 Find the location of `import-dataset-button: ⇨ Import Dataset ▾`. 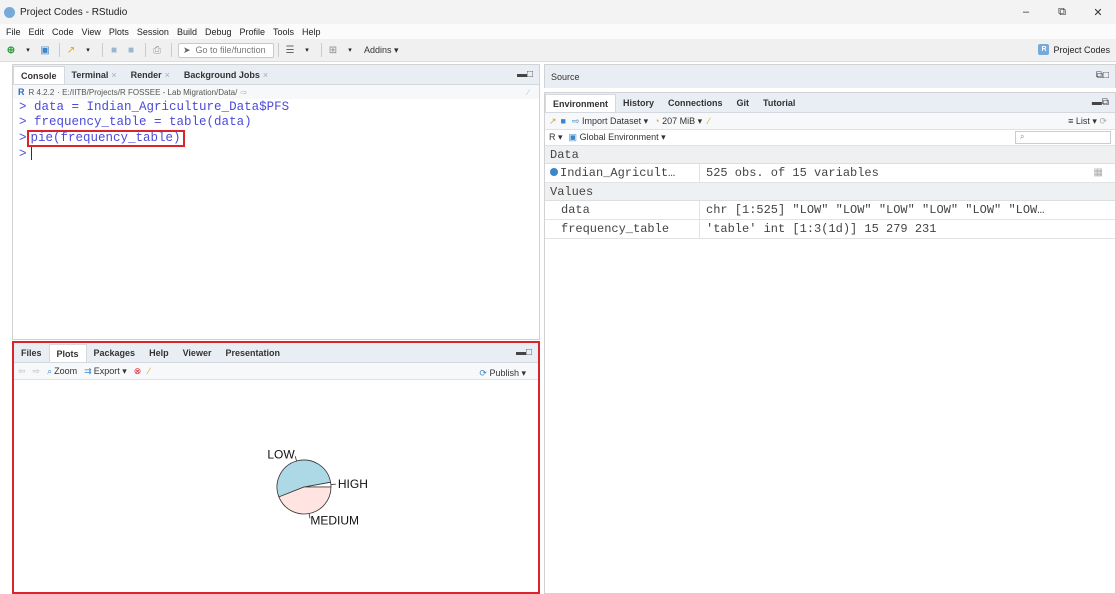

import-dataset-button: ⇨ Import Dataset ▾ is located at coordinates (610, 121).